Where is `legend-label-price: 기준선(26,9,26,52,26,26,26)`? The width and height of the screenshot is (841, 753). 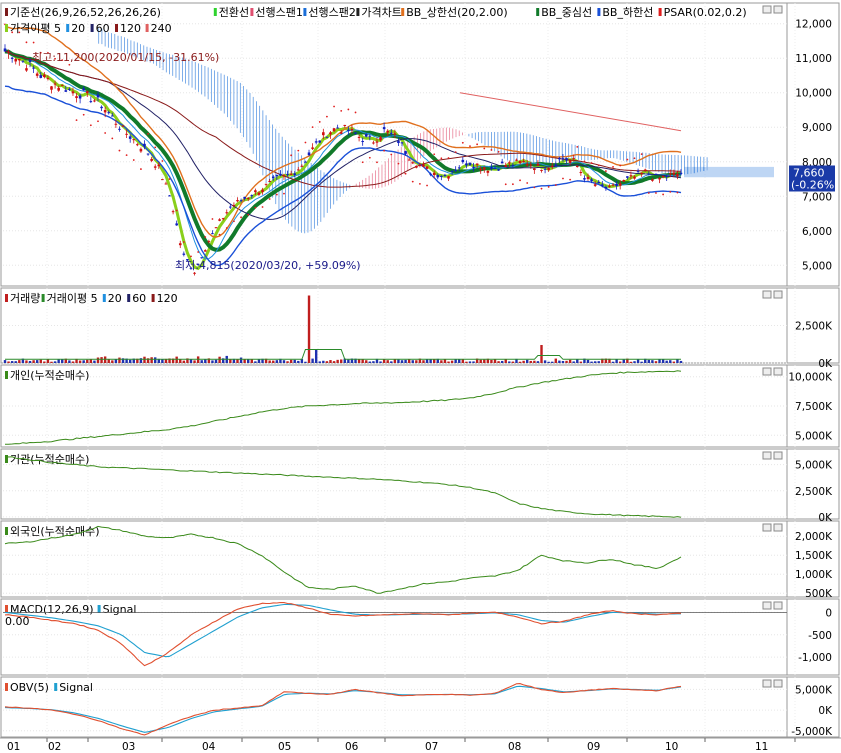 legend-label-price: 기준선(26,9,26,52,26,26,26) is located at coordinates (85, 12).